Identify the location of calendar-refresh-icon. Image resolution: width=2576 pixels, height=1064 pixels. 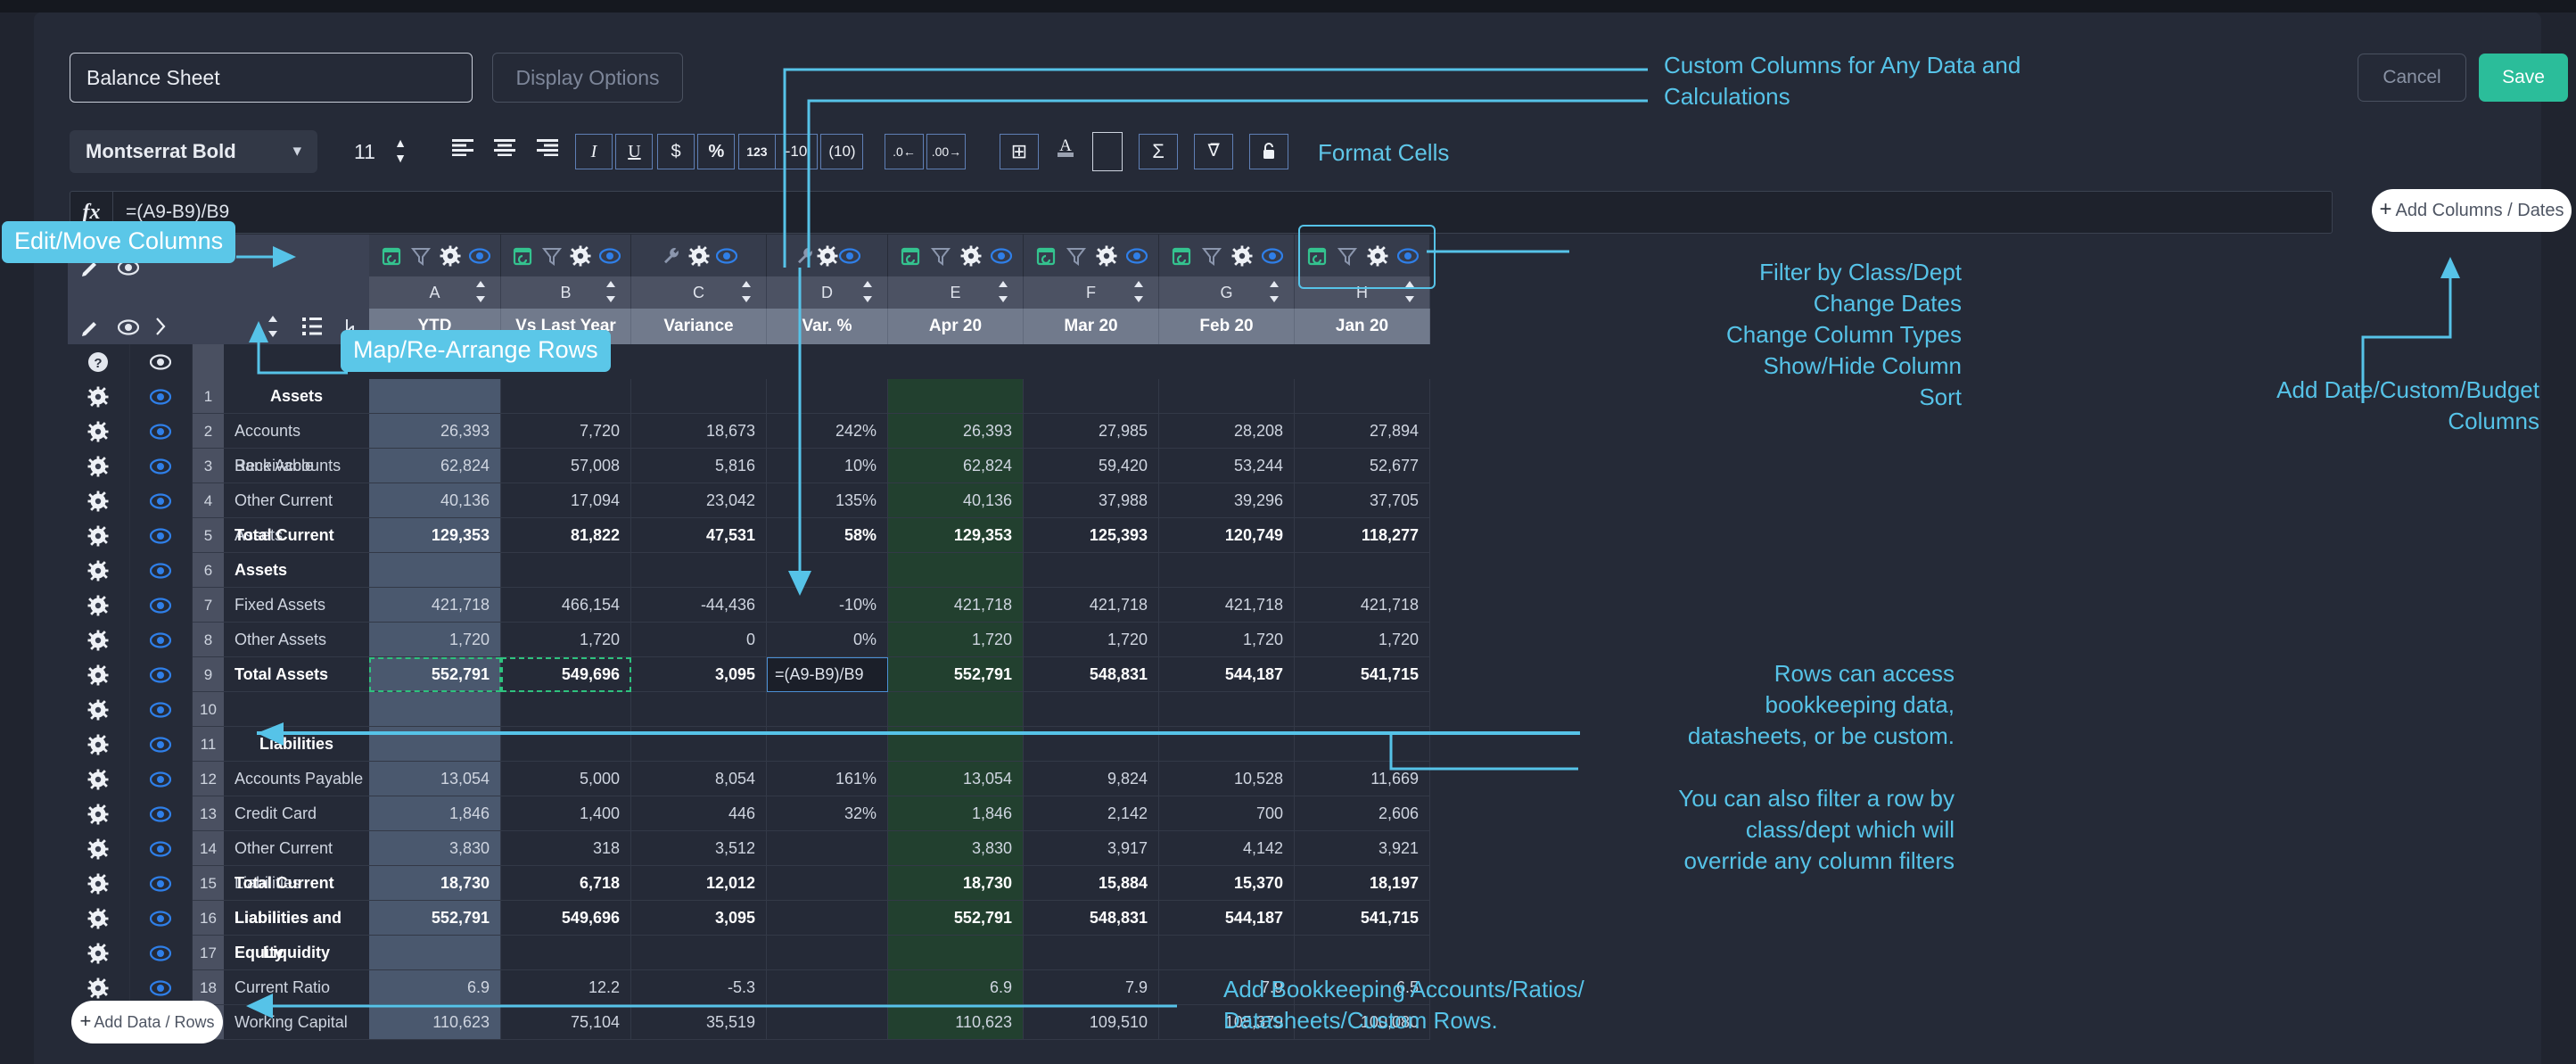
(1181, 256).